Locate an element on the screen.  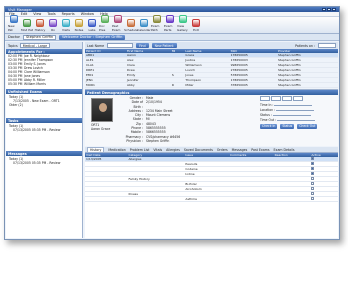
history-comments is located at coordinates (251, 199).